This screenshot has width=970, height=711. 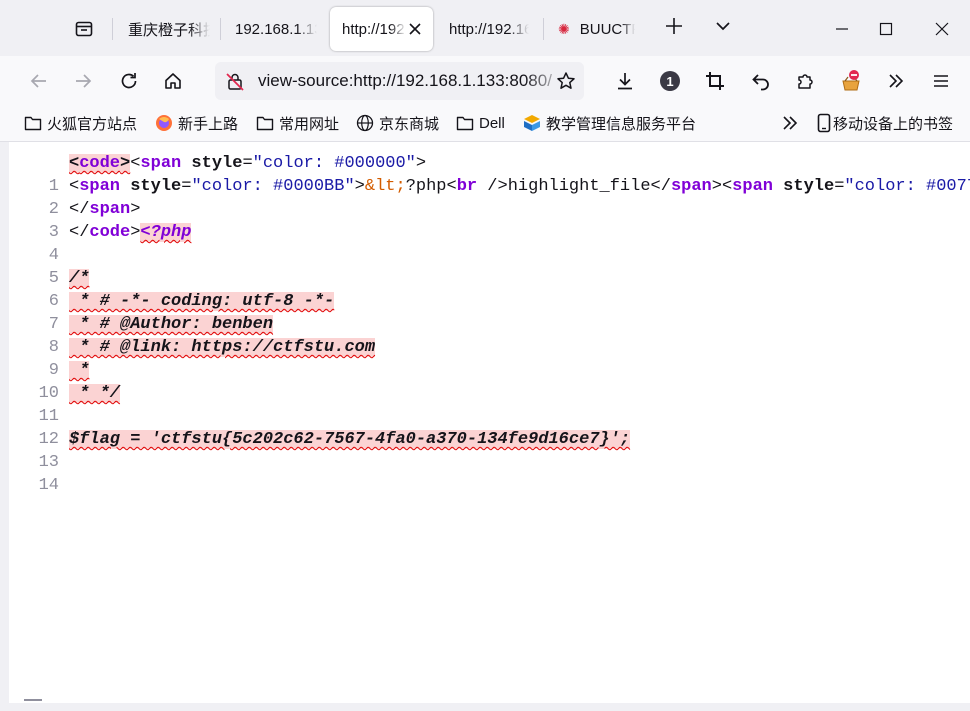 What do you see at coordinates (273, 186) in the screenshot?
I see `attribute-value: "color: #0000BB"` at bounding box center [273, 186].